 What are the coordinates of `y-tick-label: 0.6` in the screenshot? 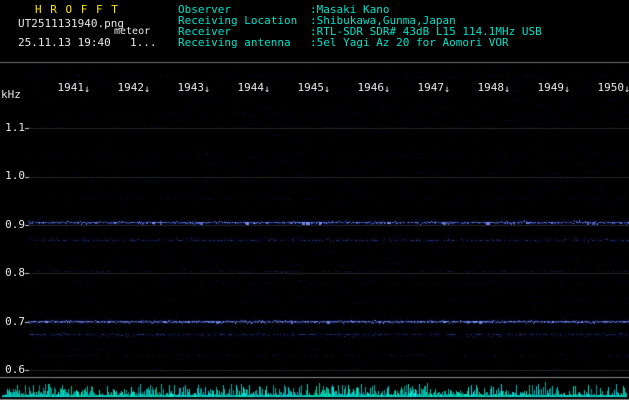 It's located at (15, 369).